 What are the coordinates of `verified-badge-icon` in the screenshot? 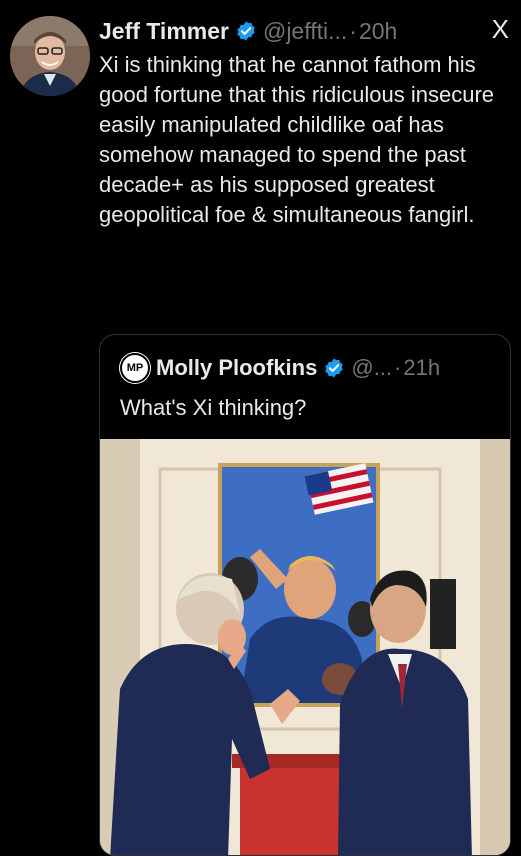 It's located at (246, 31).